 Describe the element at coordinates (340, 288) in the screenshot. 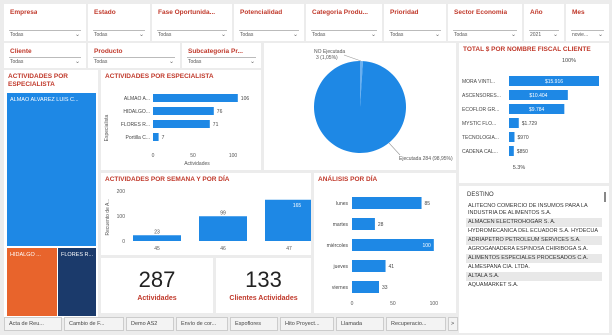

I see `y-tick-label: viernes` at that location.